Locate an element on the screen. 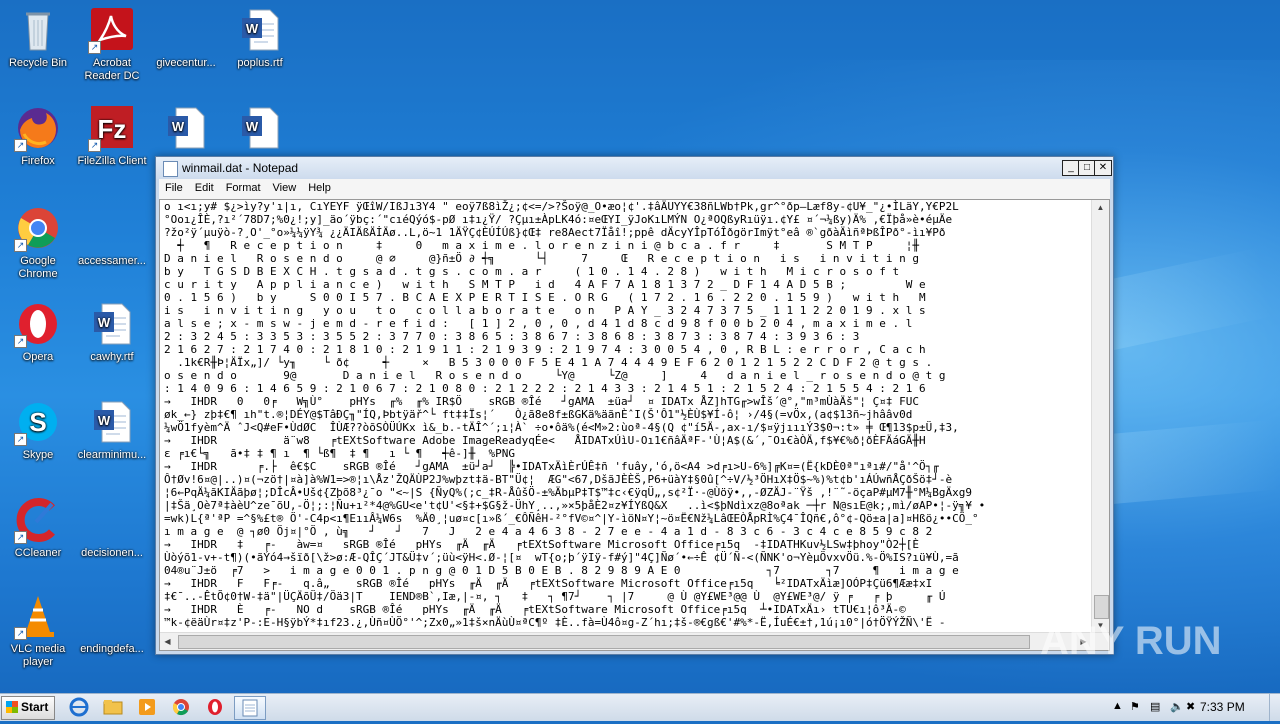  desktop-icon-filezilla: Fz ↗ FileZilla Client is located at coordinates (112, 136).